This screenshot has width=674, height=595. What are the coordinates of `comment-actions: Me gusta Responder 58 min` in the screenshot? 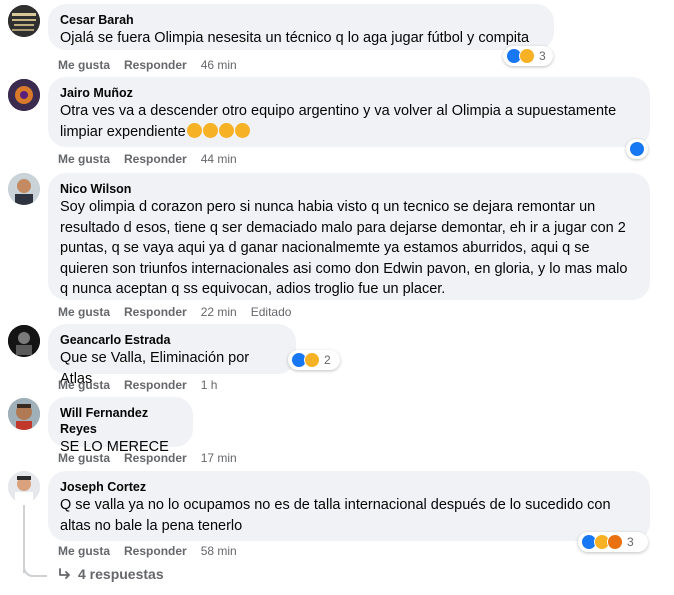 It's located at (154, 551).